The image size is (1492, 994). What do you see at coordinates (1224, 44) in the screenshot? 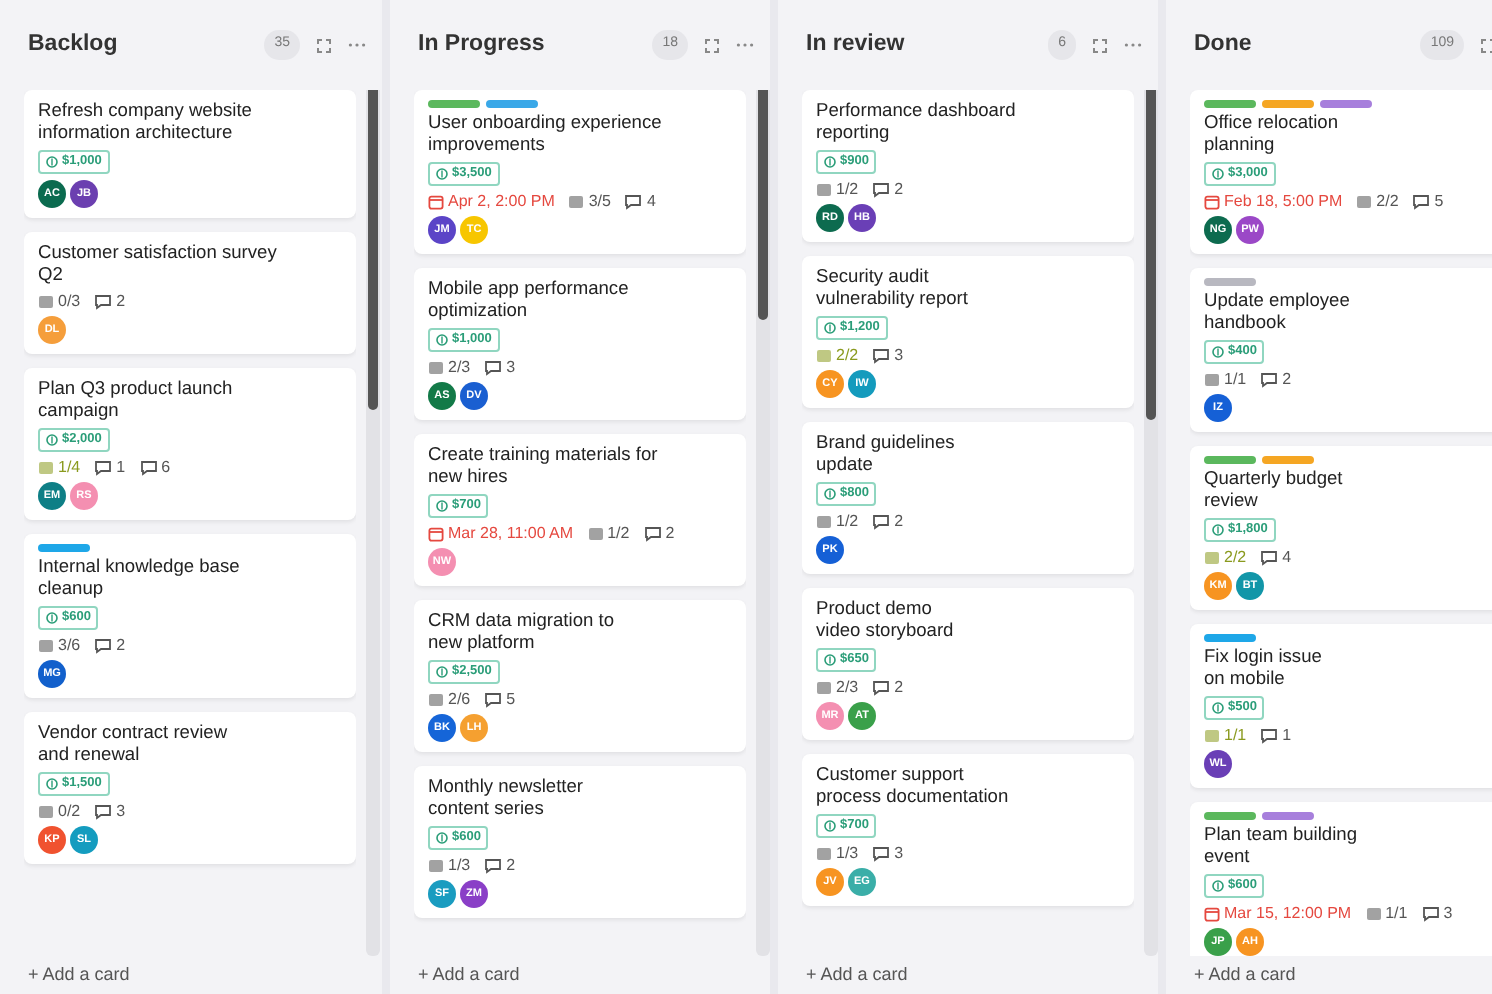
I see `column-title: Done` at bounding box center [1224, 44].